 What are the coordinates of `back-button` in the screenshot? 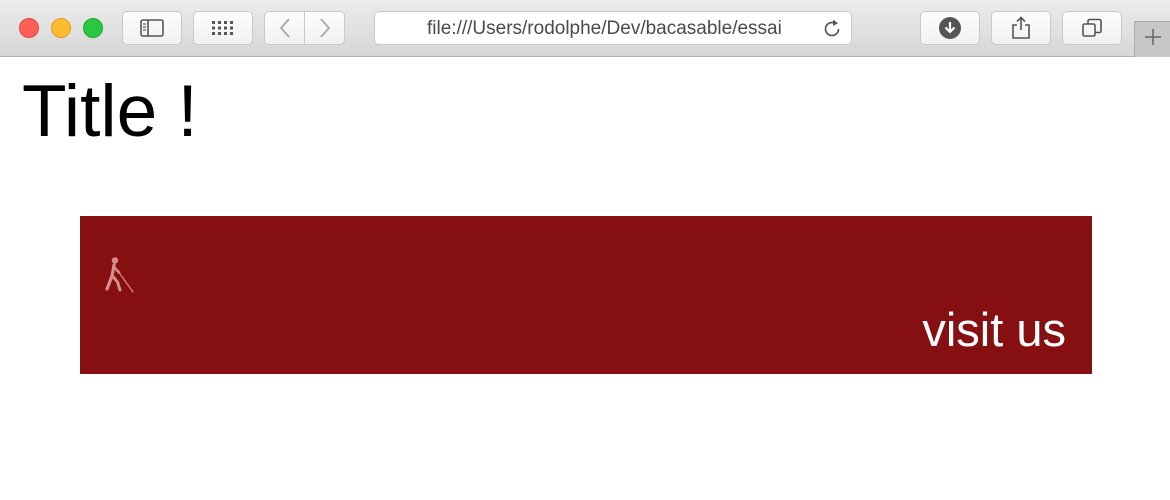 It's located at (284, 28).